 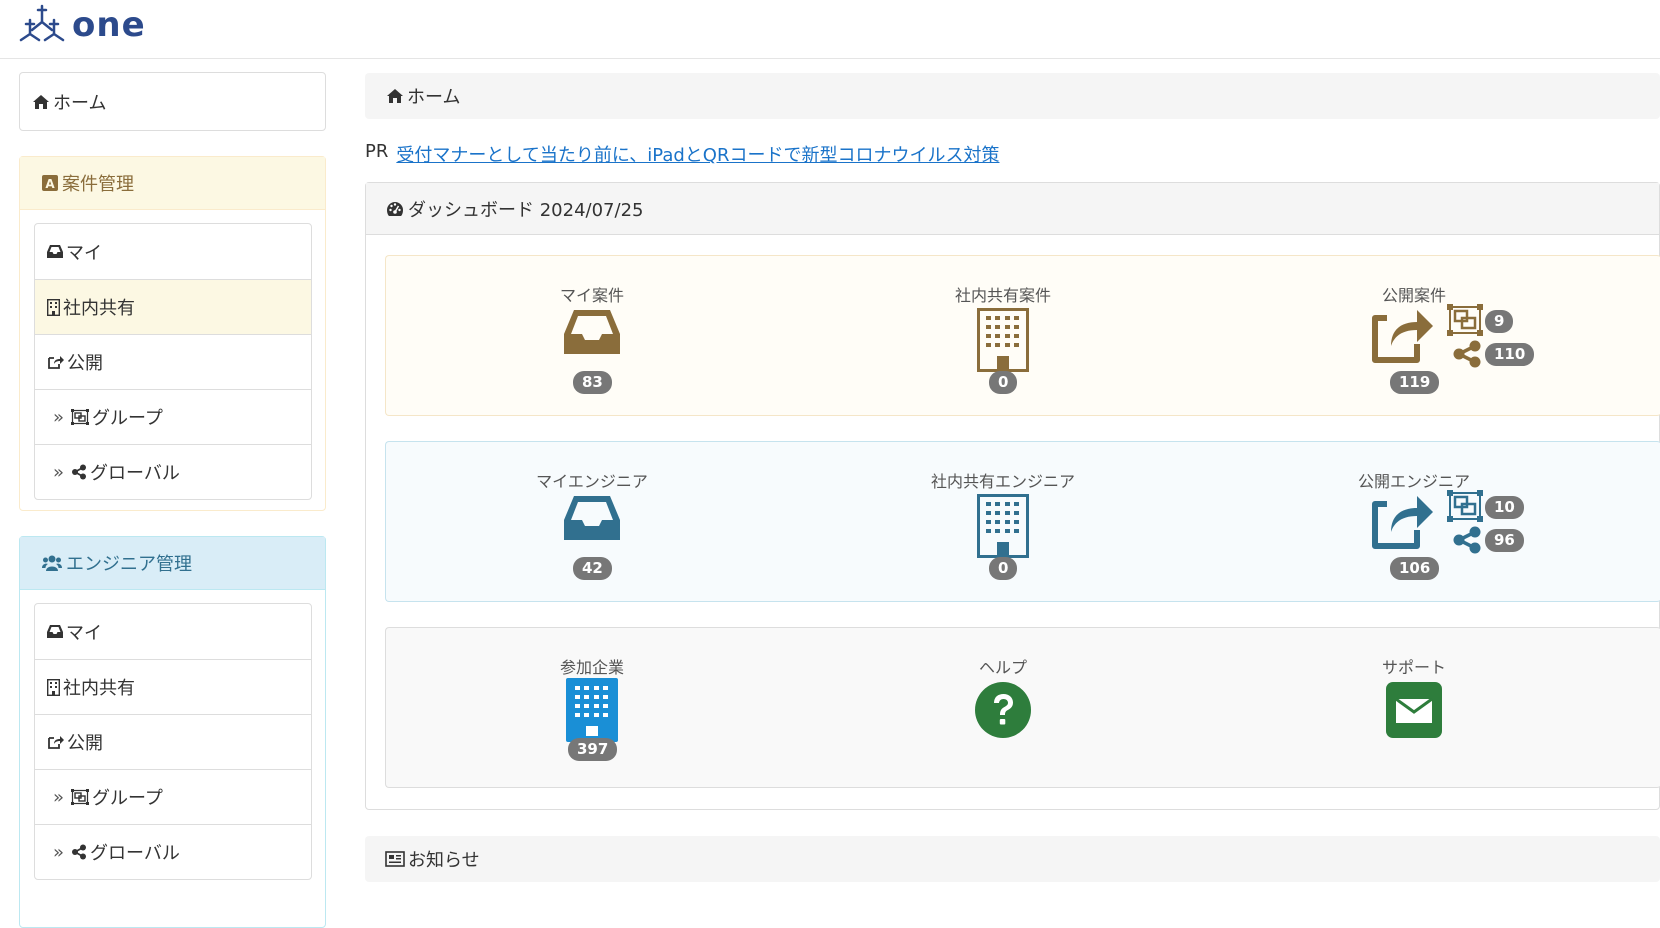 What do you see at coordinates (1003, 568) in the screenshot?
I see `shared-engineers-count-badge: 0` at bounding box center [1003, 568].